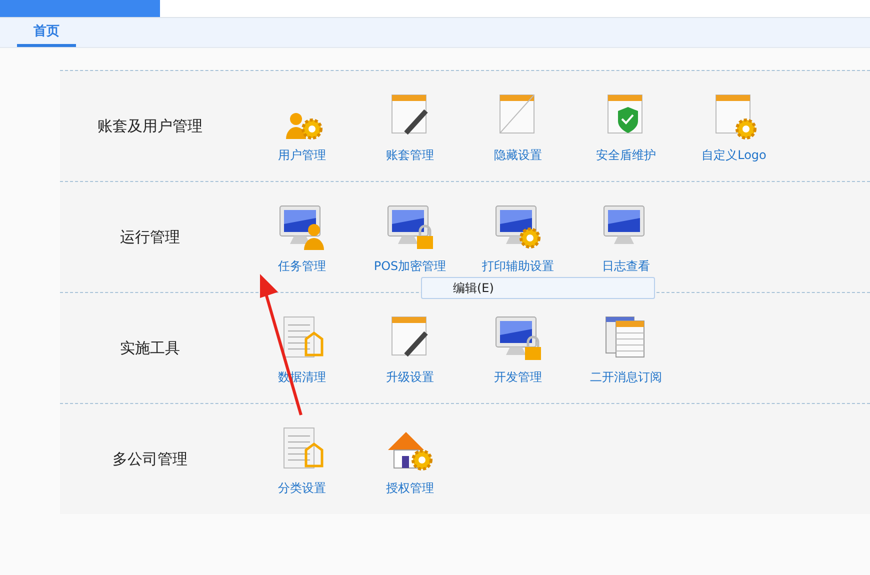  I want to click on item-link: 升级设置, so click(410, 377).